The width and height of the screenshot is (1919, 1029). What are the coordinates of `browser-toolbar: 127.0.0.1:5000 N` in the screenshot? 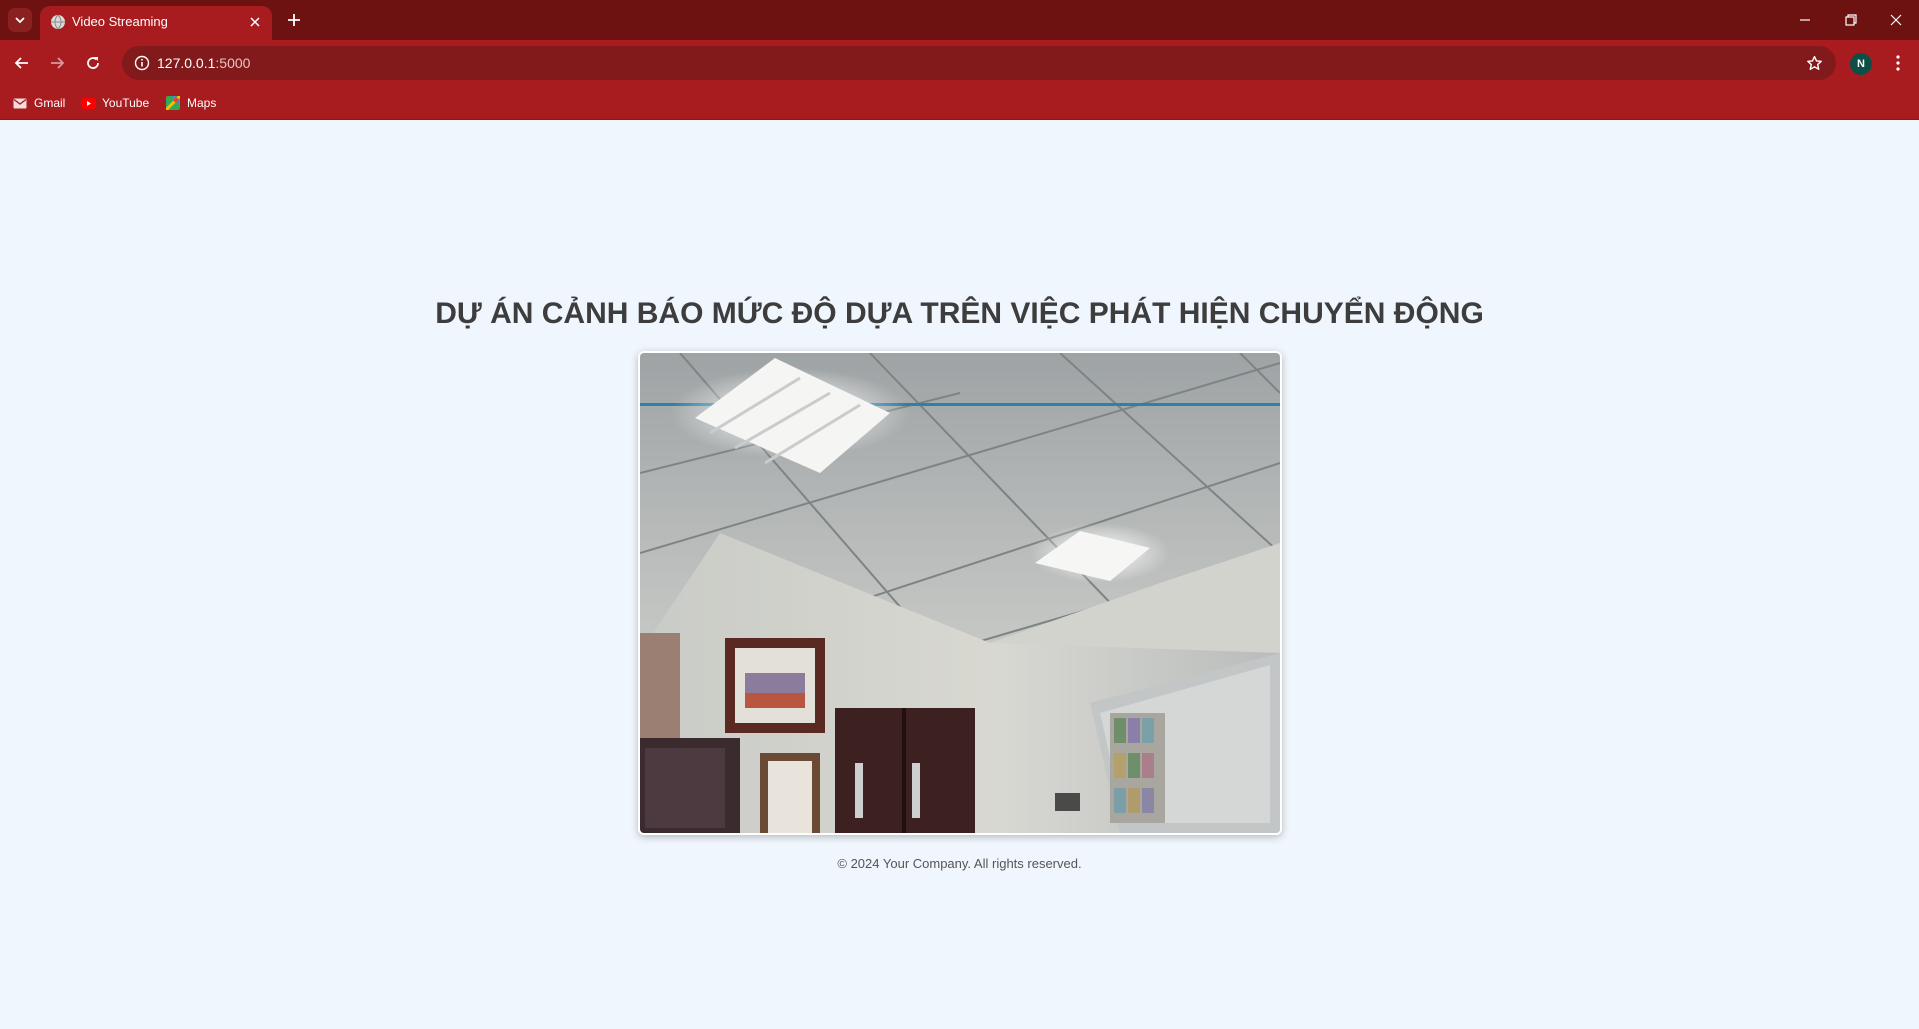 It's located at (959, 63).